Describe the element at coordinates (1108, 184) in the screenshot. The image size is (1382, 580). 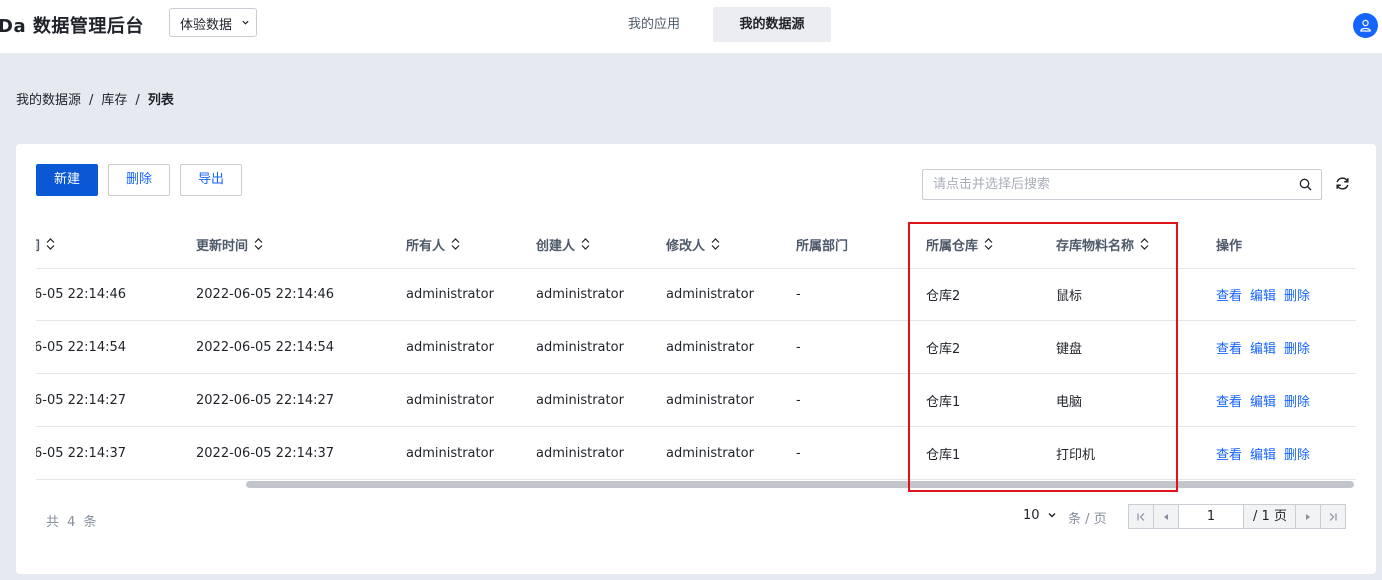
I see `search-input` at that location.